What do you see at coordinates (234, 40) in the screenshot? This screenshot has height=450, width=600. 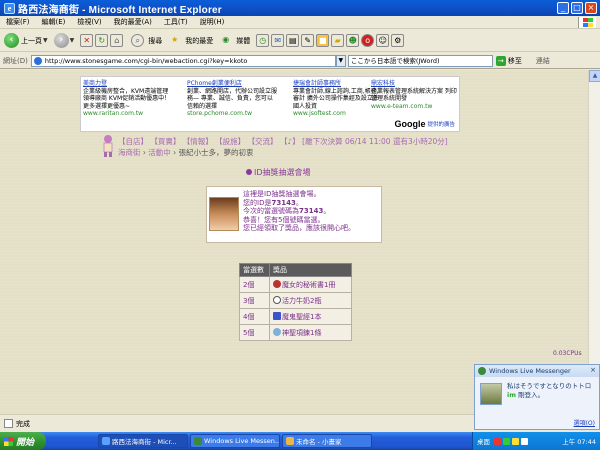 I see `media-button: ◉ 媒體` at bounding box center [234, 40].